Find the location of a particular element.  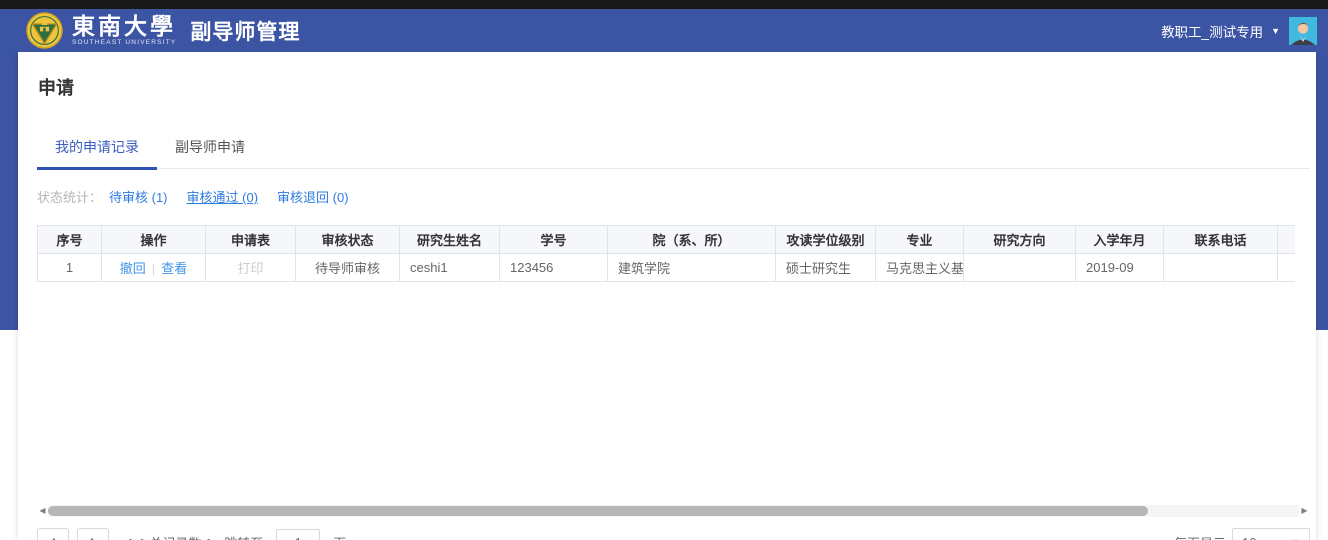

page-number-input is located at coordinates (298, 534).